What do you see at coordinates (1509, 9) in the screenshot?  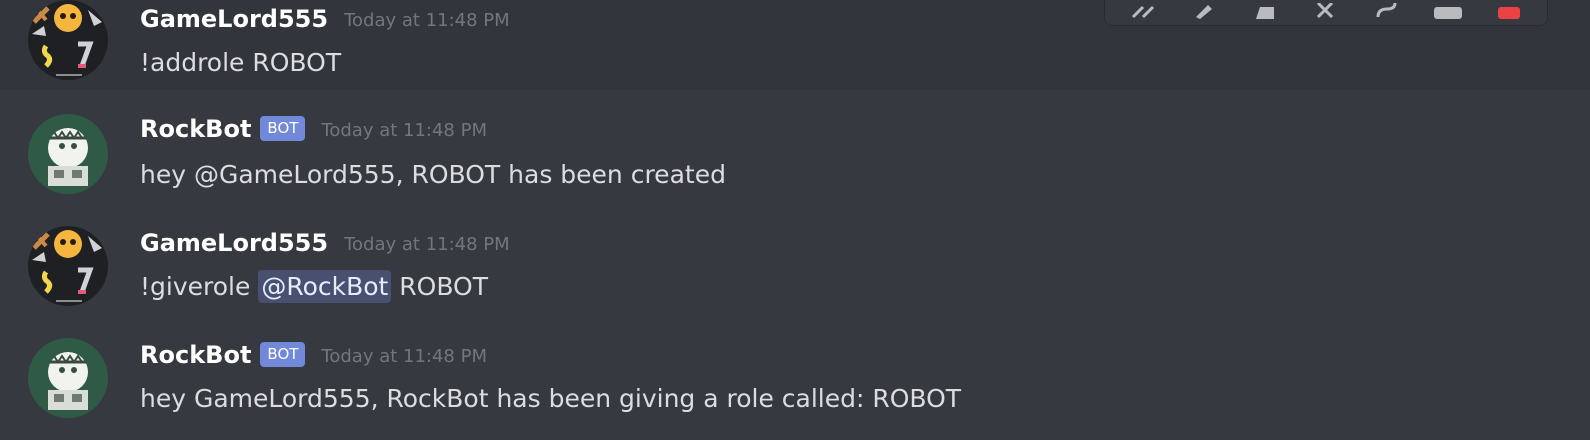 I see `delete-icon` at bounding box center [1509, 9].